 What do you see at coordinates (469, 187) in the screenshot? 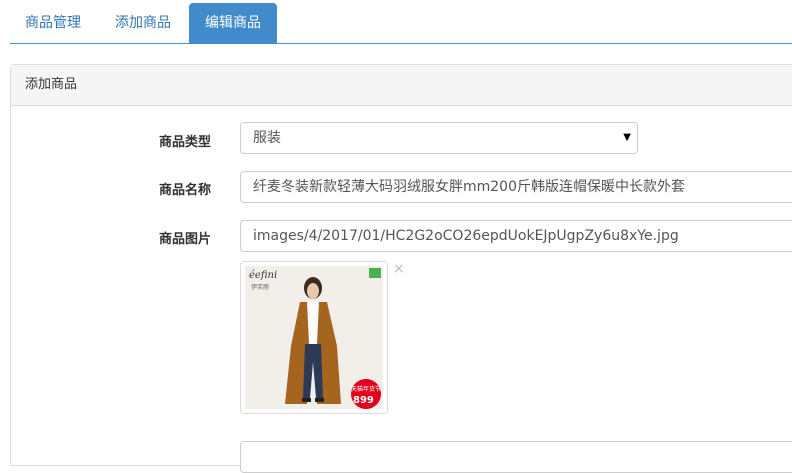
I see `goods-name-value: 纤麦冬装新款轻薄大码羽绒服女胖mm200斤韩版连帽保暖中长款外套` at bounding box center [469, 187].